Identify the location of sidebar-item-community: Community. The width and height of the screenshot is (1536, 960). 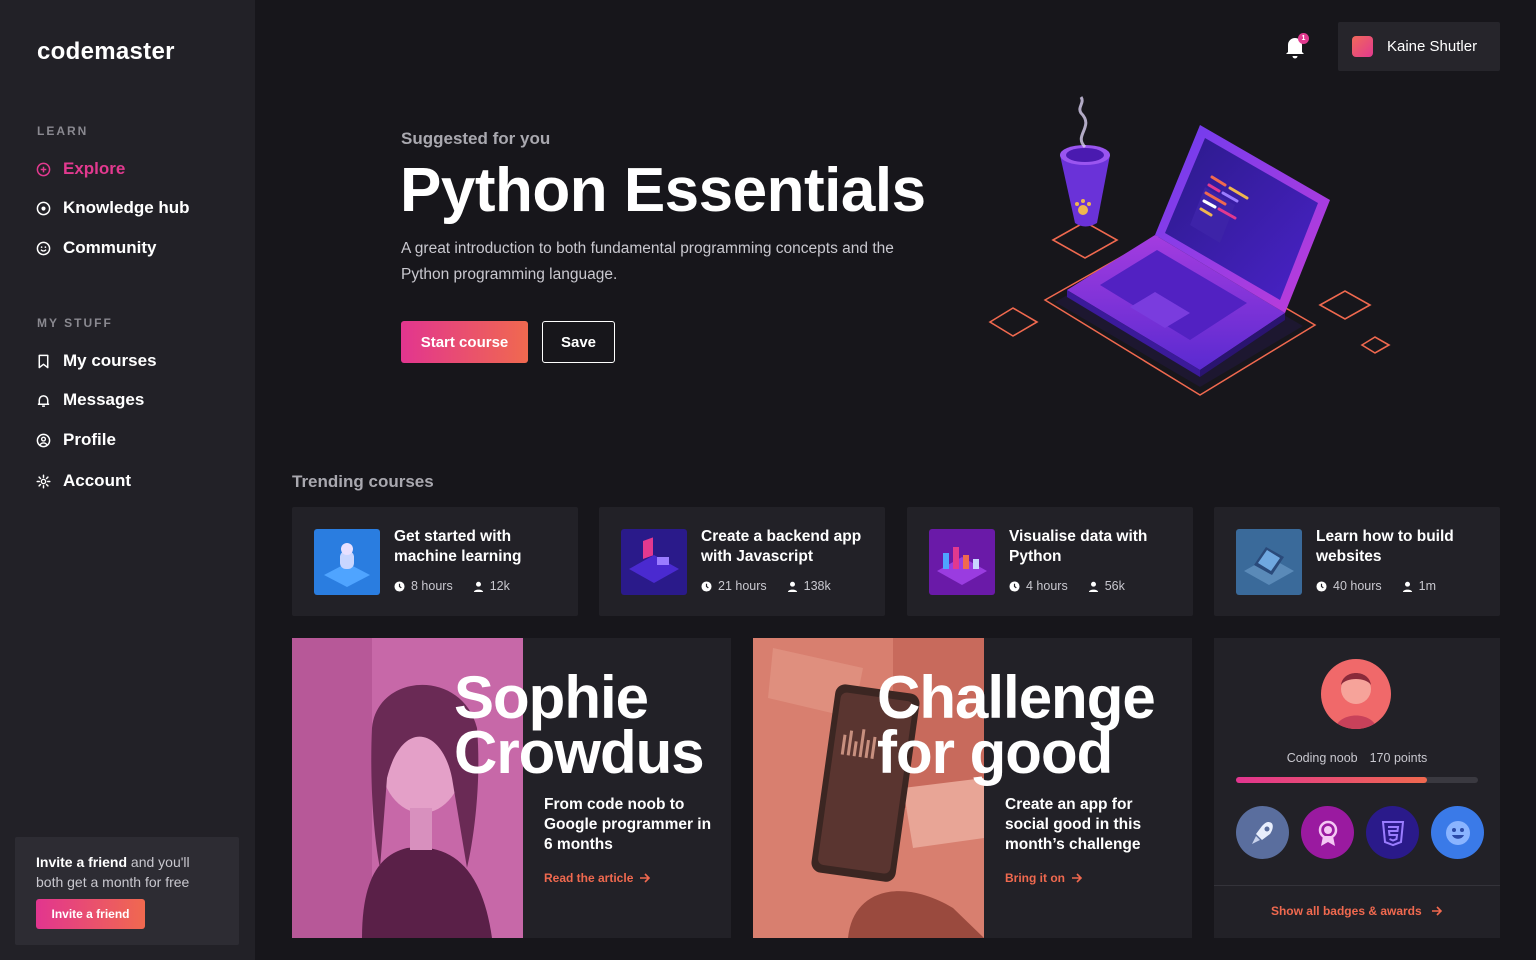
(96, 248).